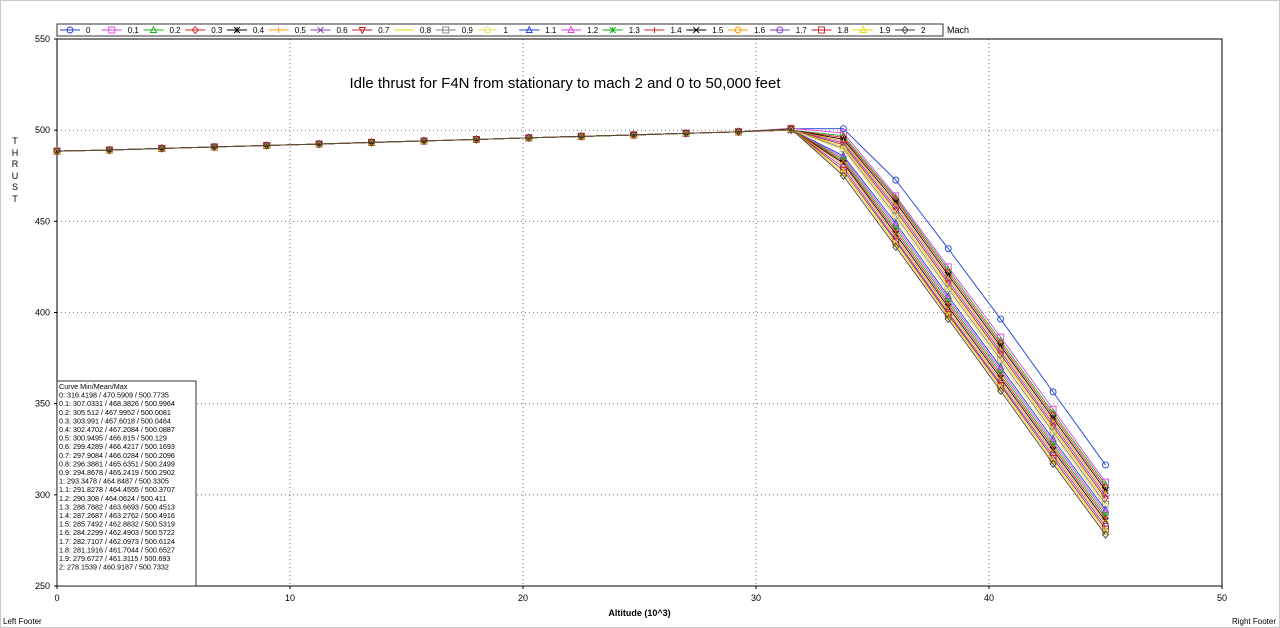 This screenshot has height=628, width=1280. Describe the element at coordinates (468, 30) in the screenshot. I see `legend-label: 0.9` at that location.